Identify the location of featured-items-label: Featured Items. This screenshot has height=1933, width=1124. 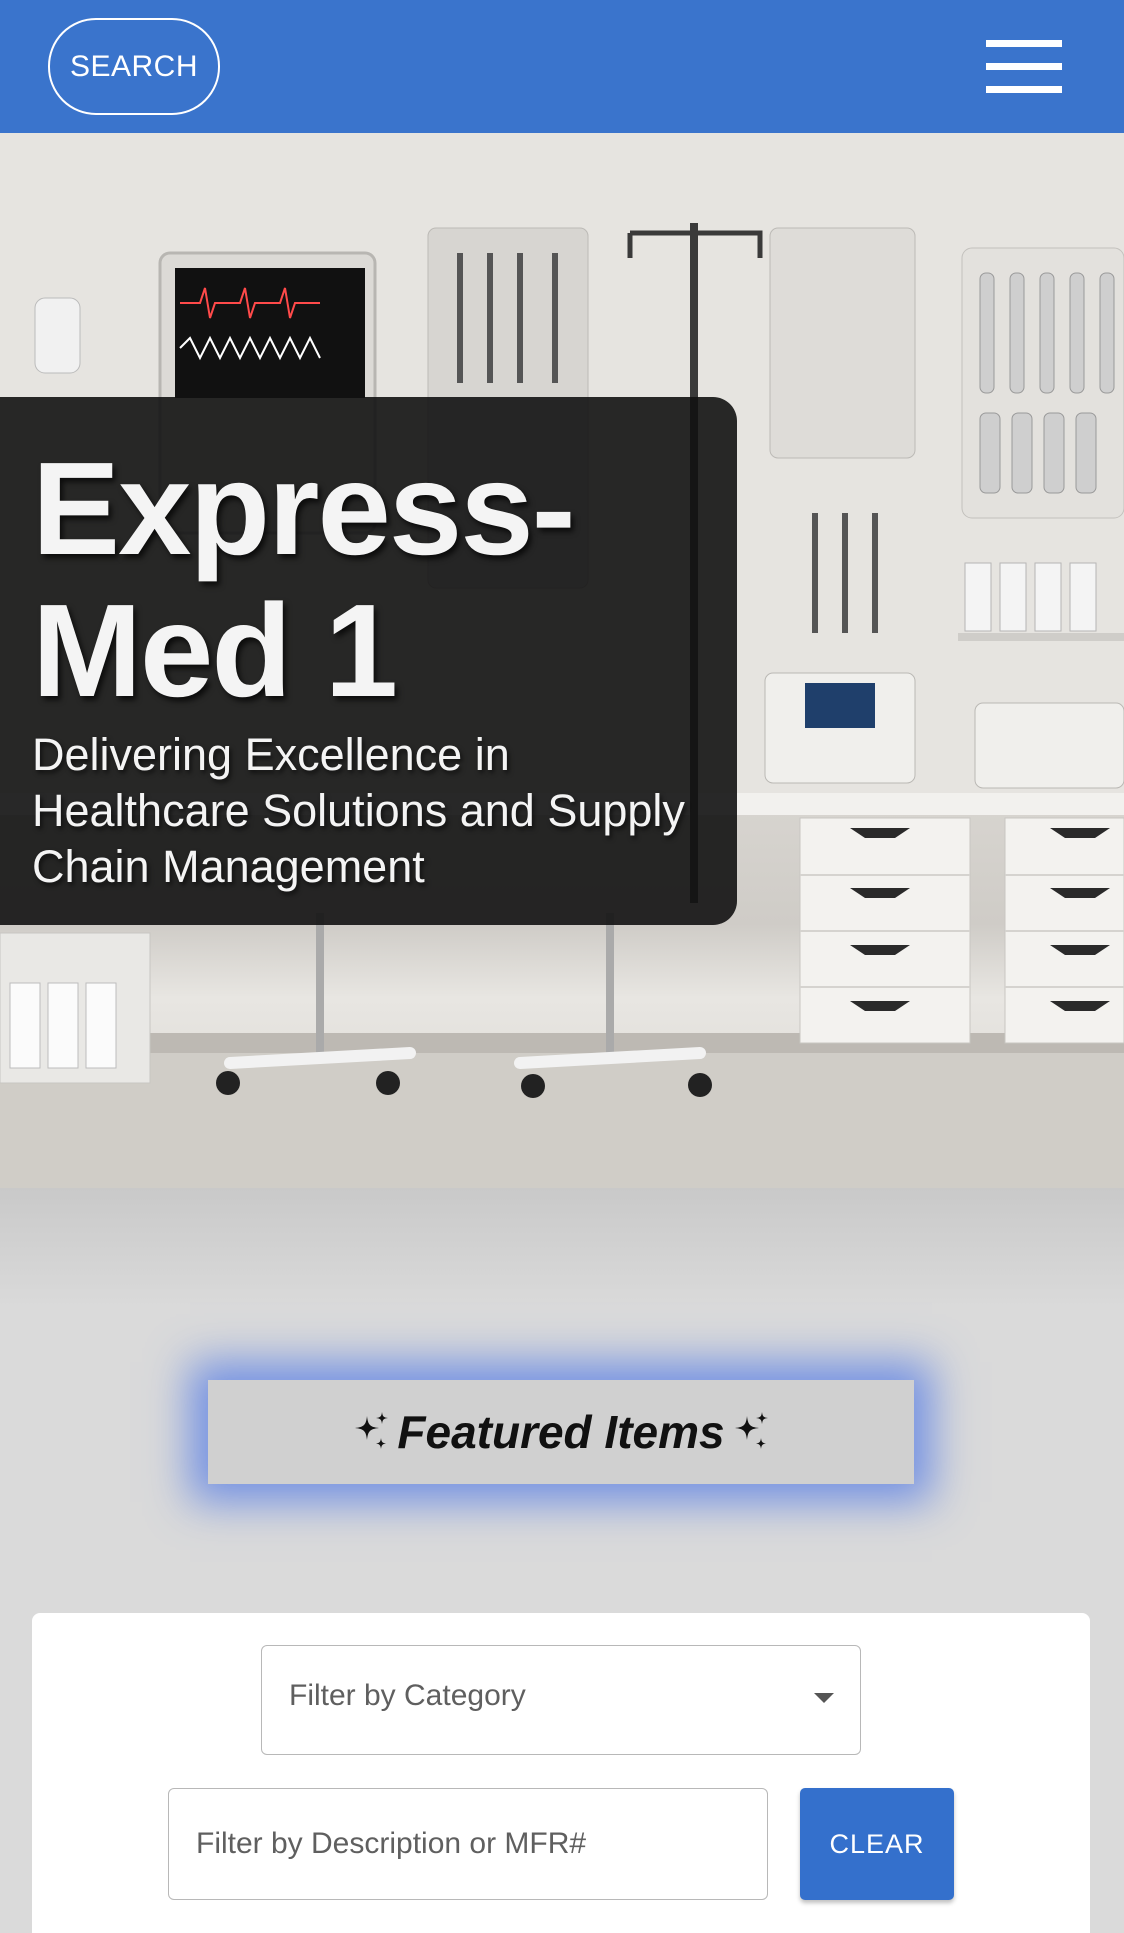
(561, 1432).